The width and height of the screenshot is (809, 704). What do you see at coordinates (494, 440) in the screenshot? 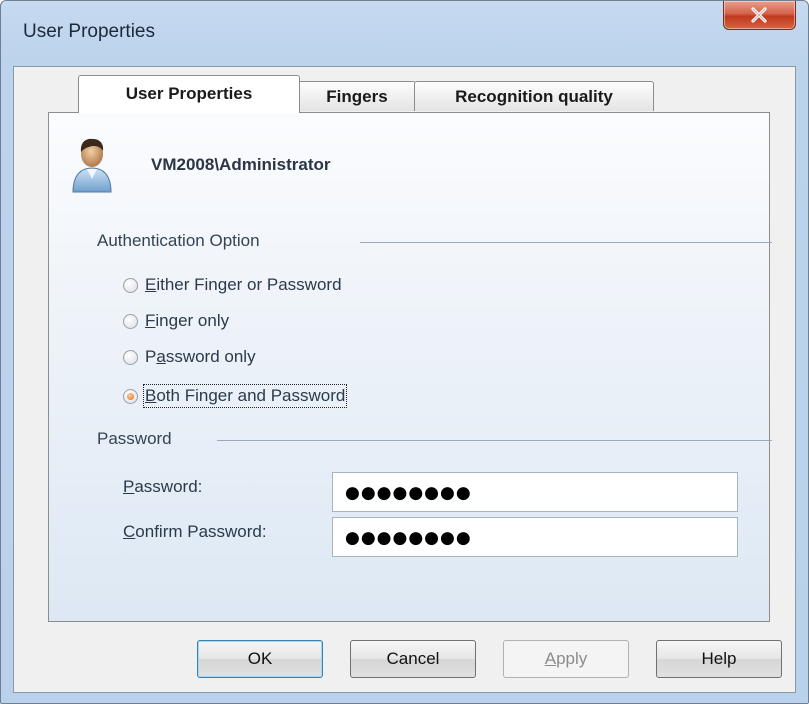
I see `password-divider` at bounding box center [494, 440].